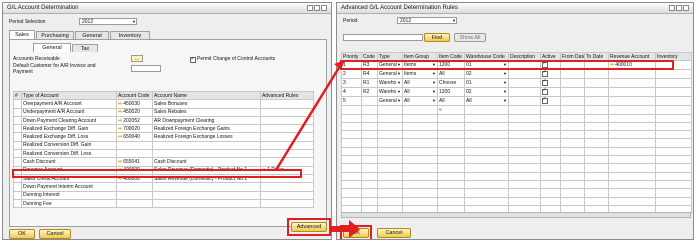 The width and height of the screenshot is (696, 243). What do you see at coordinates (516, 101) in the screenshot?
I see `rule-row: 5 General ▼ All ▼ All All ▼` at bounding box center [516, 101].